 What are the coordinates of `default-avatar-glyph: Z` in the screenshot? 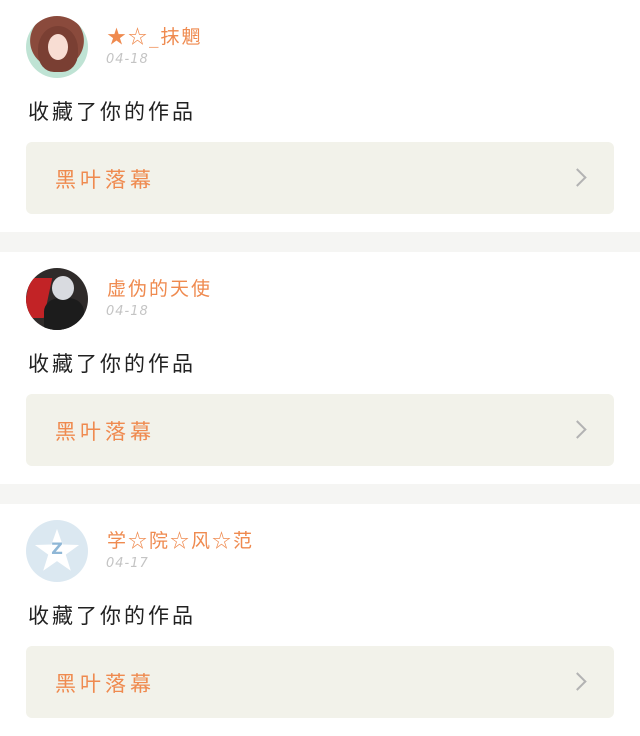 It's located at (57, 548).